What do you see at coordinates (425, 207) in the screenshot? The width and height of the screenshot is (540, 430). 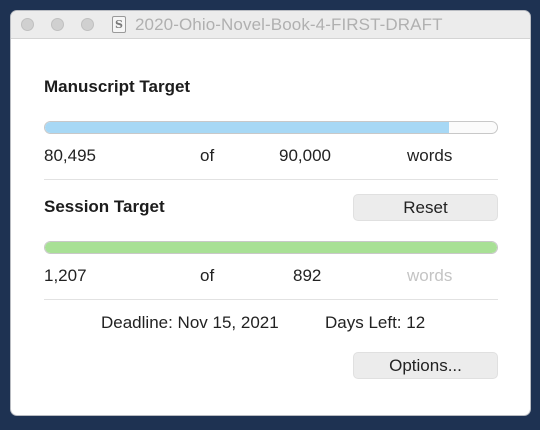 I see `reset-button: Reset` at bounding box center [425, 207].